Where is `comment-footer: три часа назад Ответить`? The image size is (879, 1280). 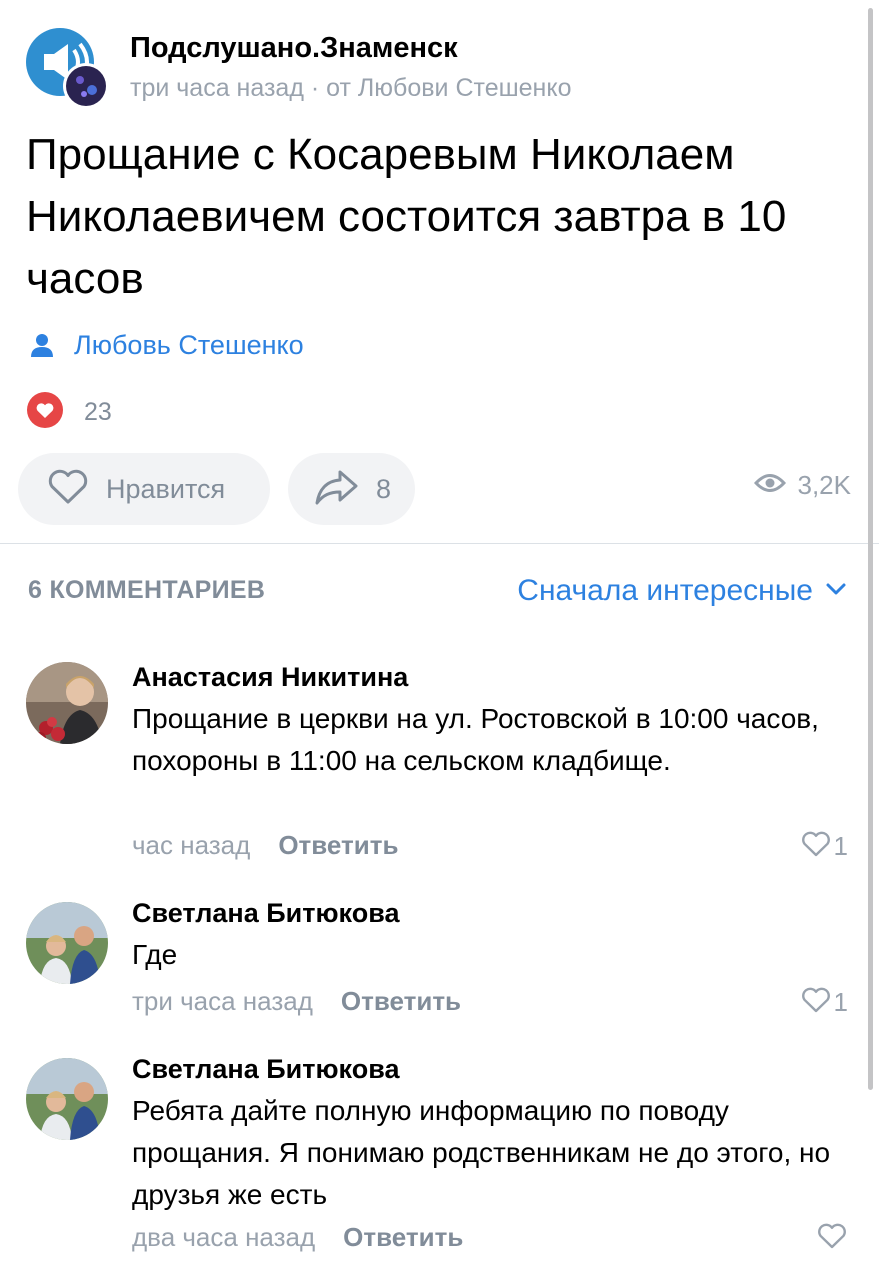 comment-footer: три часа назад Ответить is located at coordinates (296, 1001).